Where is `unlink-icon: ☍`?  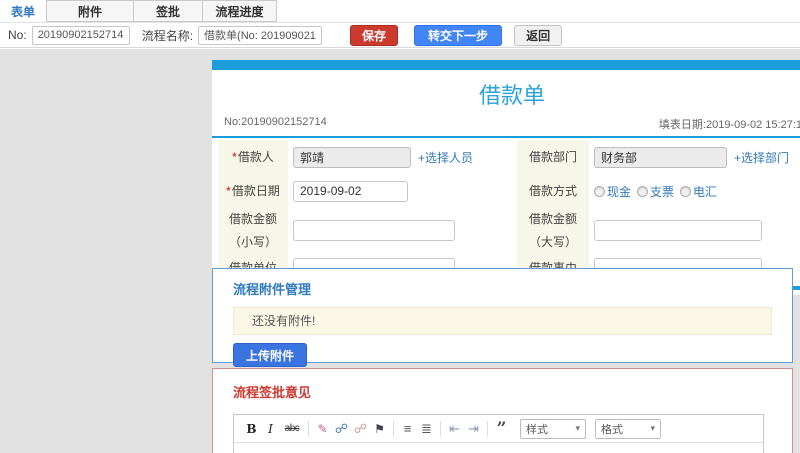
unlink-icon: ☍ is located at coordinates (360, 429).